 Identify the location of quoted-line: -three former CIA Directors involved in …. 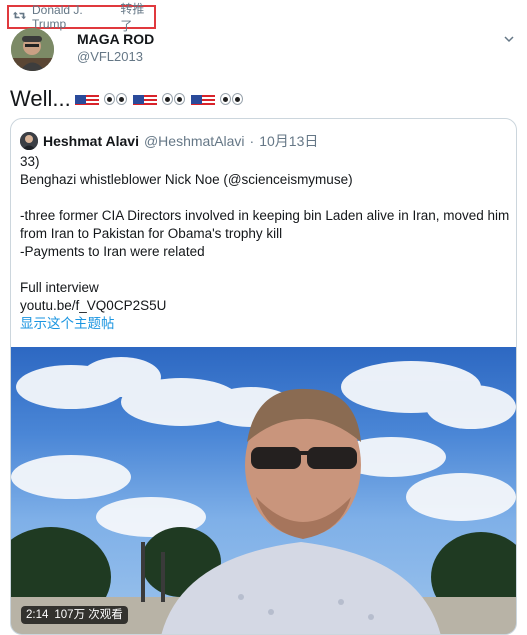
(265, 215).